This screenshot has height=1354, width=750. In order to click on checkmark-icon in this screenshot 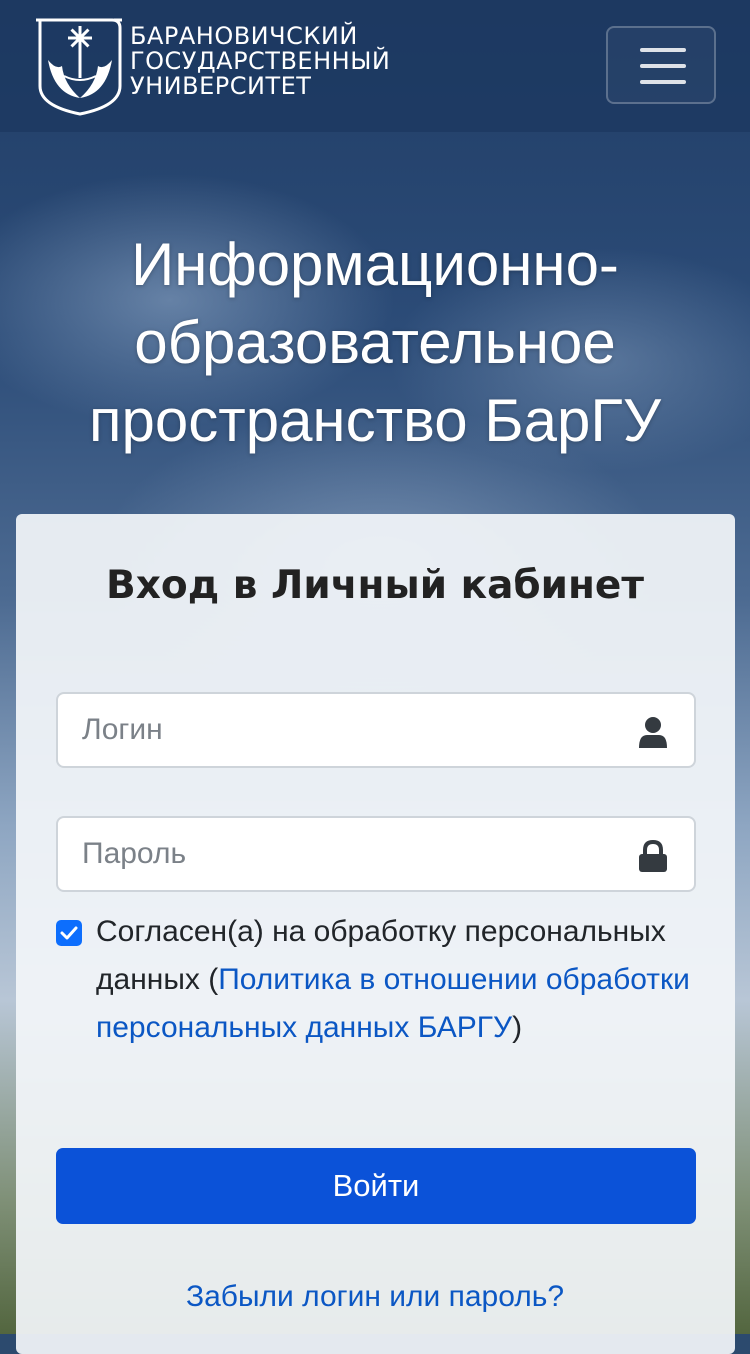, I will do `click(69, 933)`.